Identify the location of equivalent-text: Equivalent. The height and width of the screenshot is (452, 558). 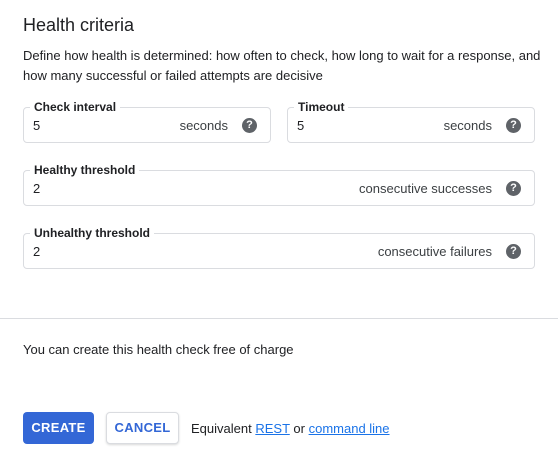
(221, 428).